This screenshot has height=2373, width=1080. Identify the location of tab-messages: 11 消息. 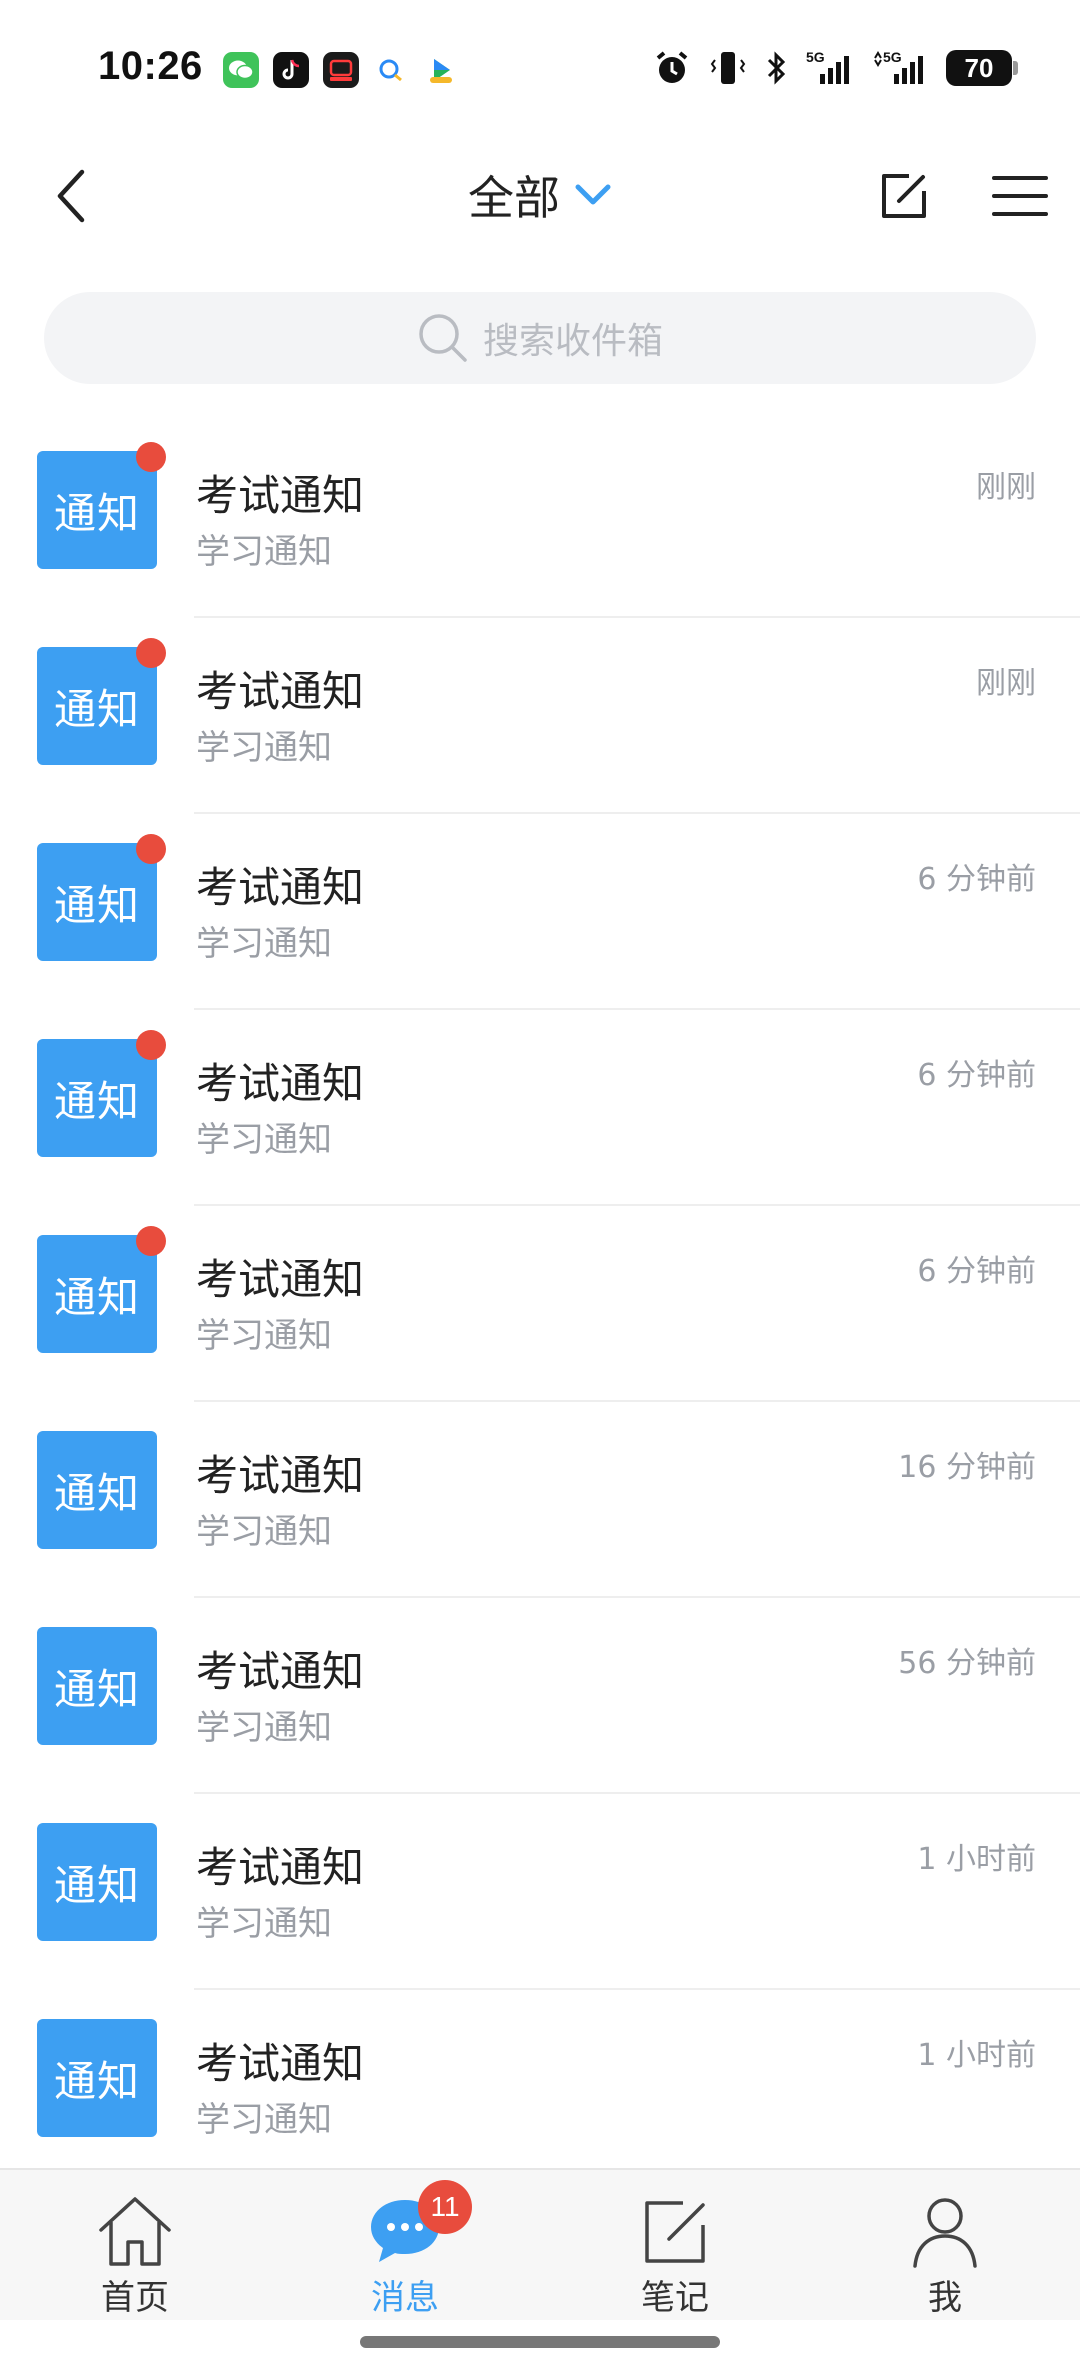
(405, 2245).